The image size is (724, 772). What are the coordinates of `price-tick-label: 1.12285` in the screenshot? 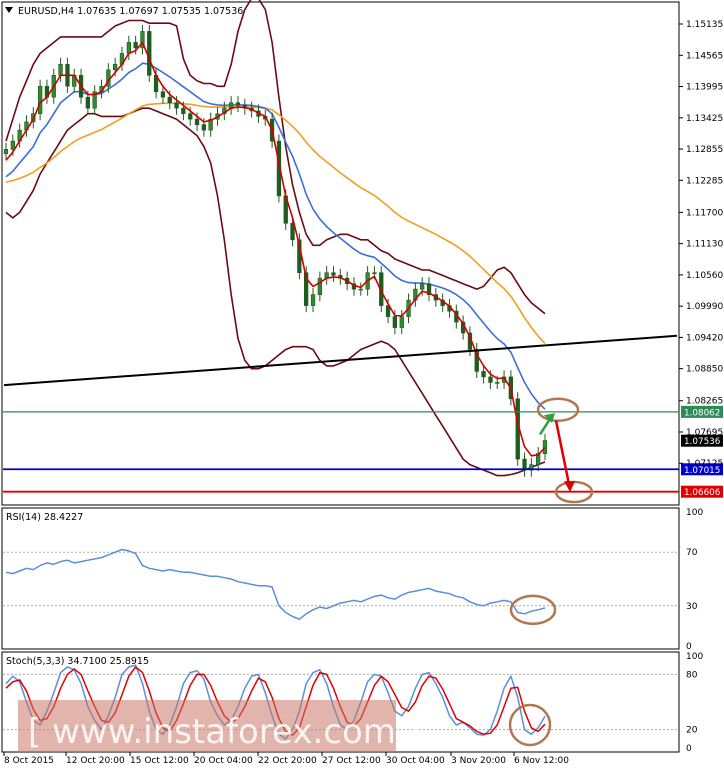 It's located at (704, 181).